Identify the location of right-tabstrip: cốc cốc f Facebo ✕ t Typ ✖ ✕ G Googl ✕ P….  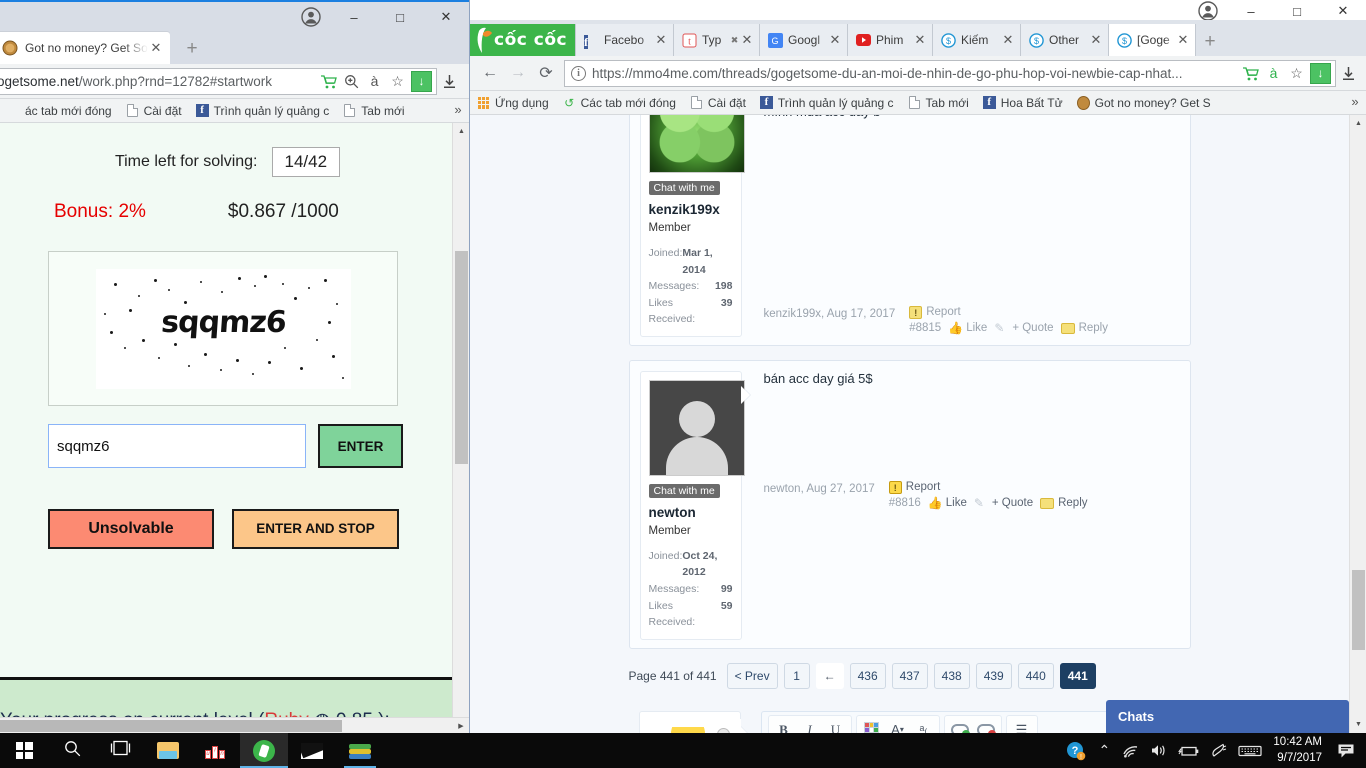
(918, 38).